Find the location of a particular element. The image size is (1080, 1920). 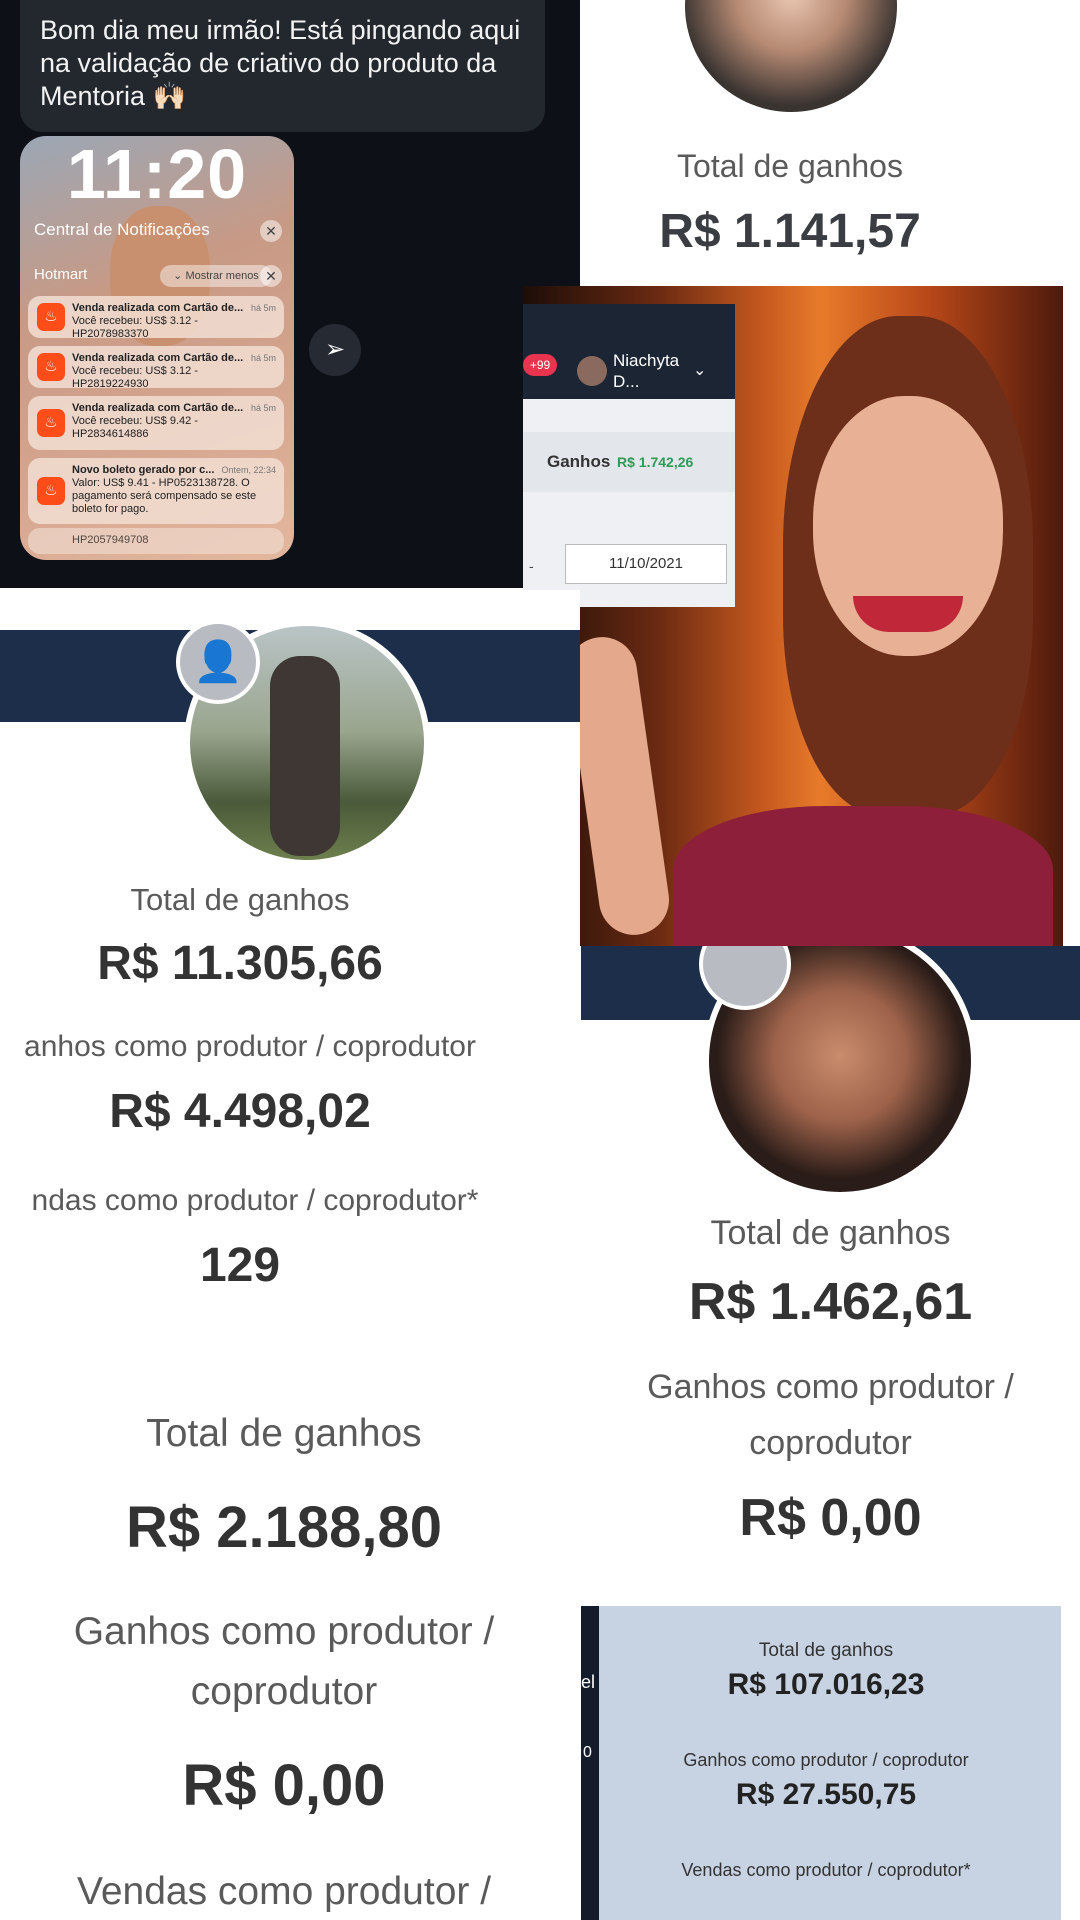

dashboard-header: +99 Niachyta D... ⌄ is located at coordinates (629, 351).